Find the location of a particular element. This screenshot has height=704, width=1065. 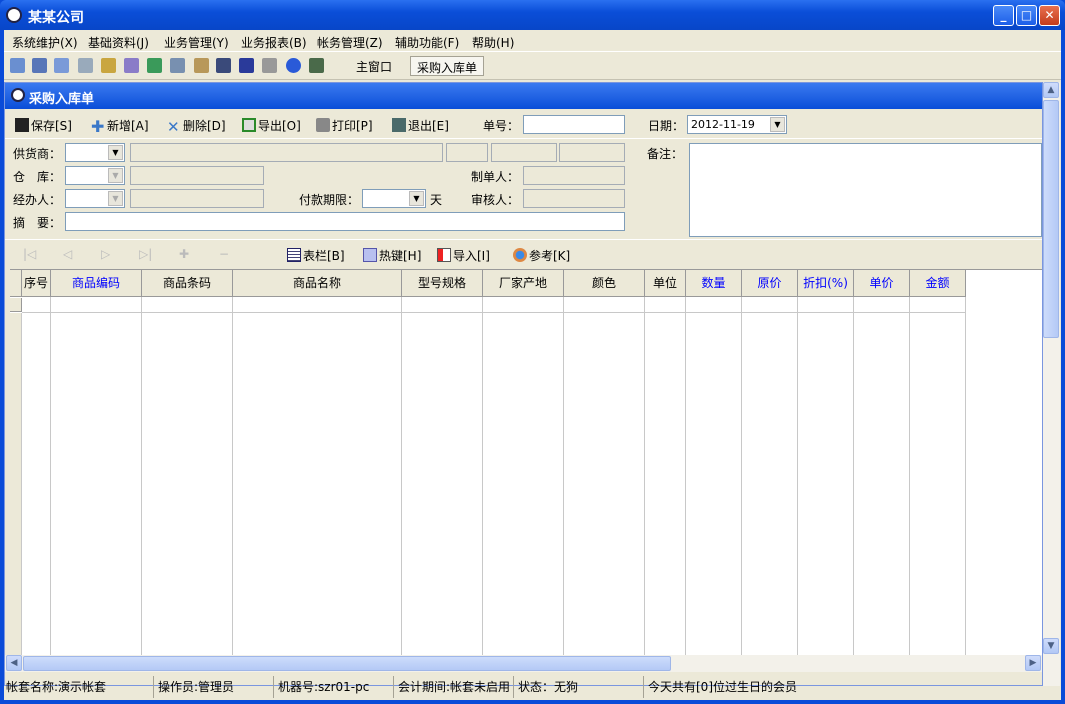

tools-icon is located at coordinates (131, 65).